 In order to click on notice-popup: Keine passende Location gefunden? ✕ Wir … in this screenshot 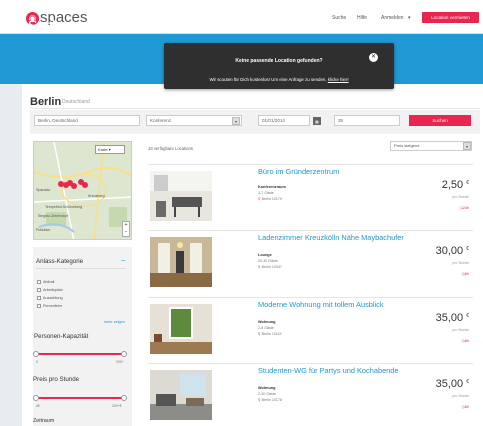, I will do `click(279, 66)`.